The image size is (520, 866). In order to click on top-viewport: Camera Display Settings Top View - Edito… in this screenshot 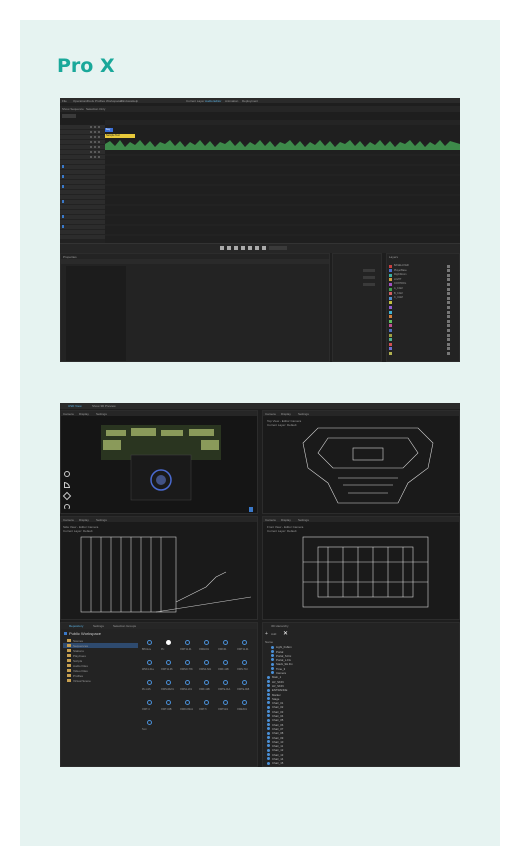, I will do `click(361, 462)`.